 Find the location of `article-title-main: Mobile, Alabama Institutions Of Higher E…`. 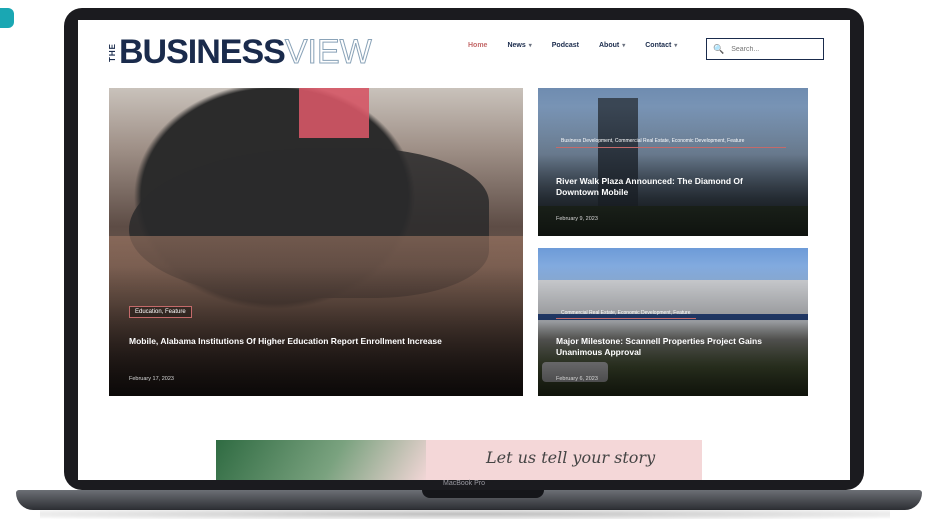

article-title-main: Mobile, Alabama Institutions Of Higher E… is located at coordinates (309, 341).